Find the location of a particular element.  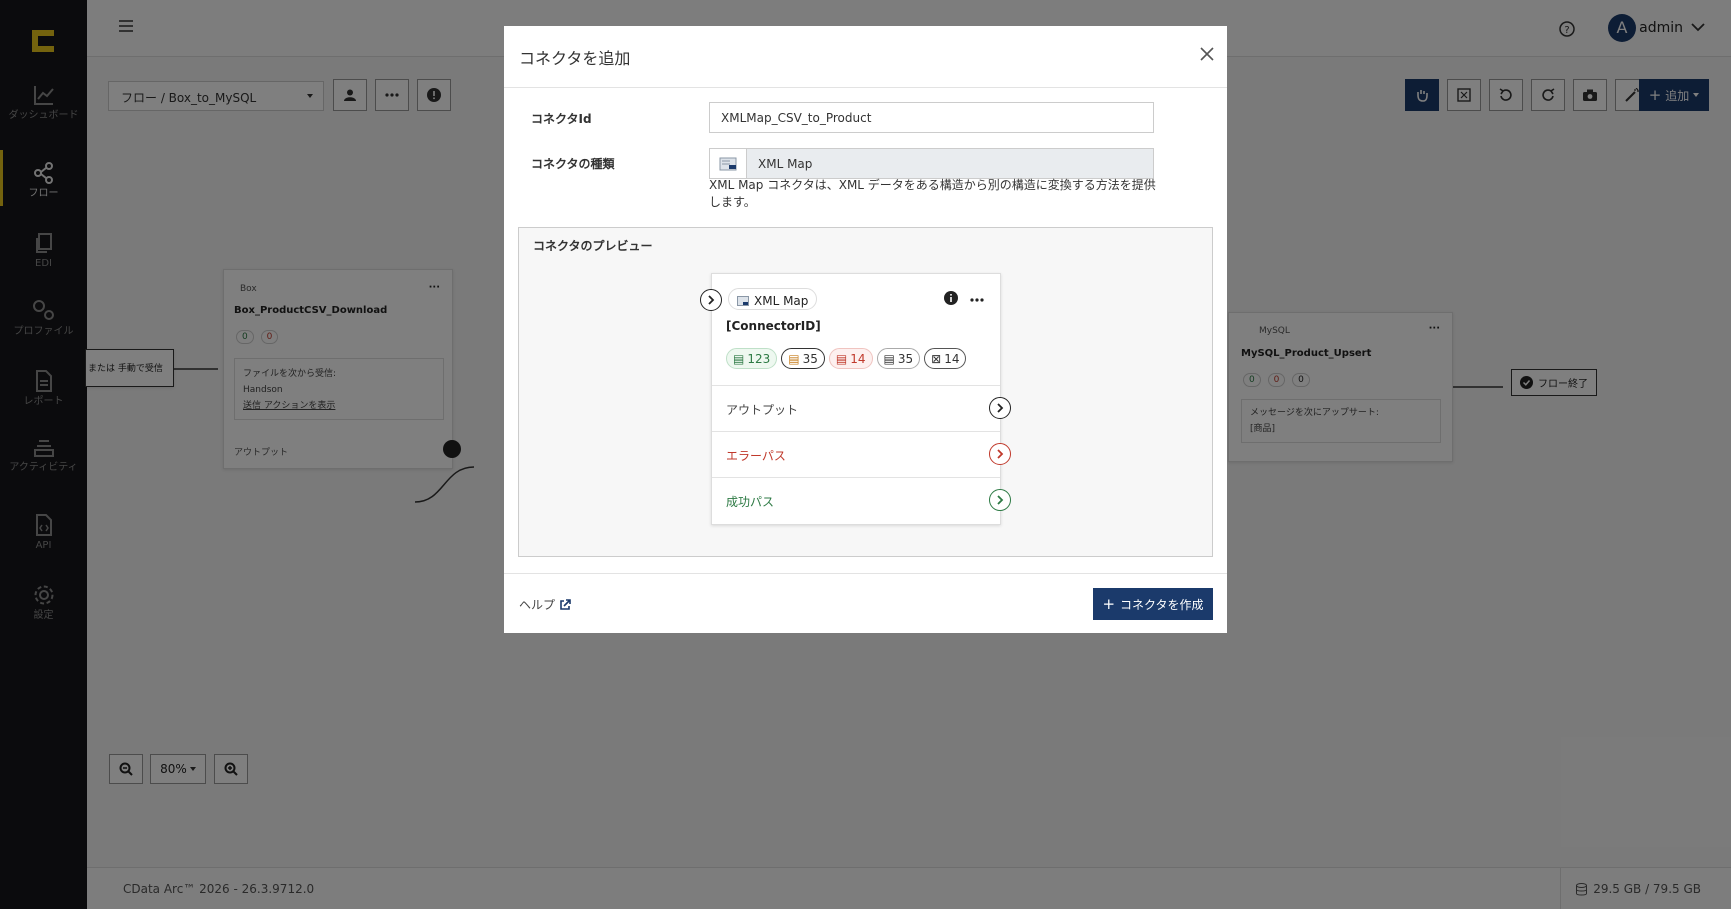

file-error-icon: ▤ is located at coordinates (841, 358).